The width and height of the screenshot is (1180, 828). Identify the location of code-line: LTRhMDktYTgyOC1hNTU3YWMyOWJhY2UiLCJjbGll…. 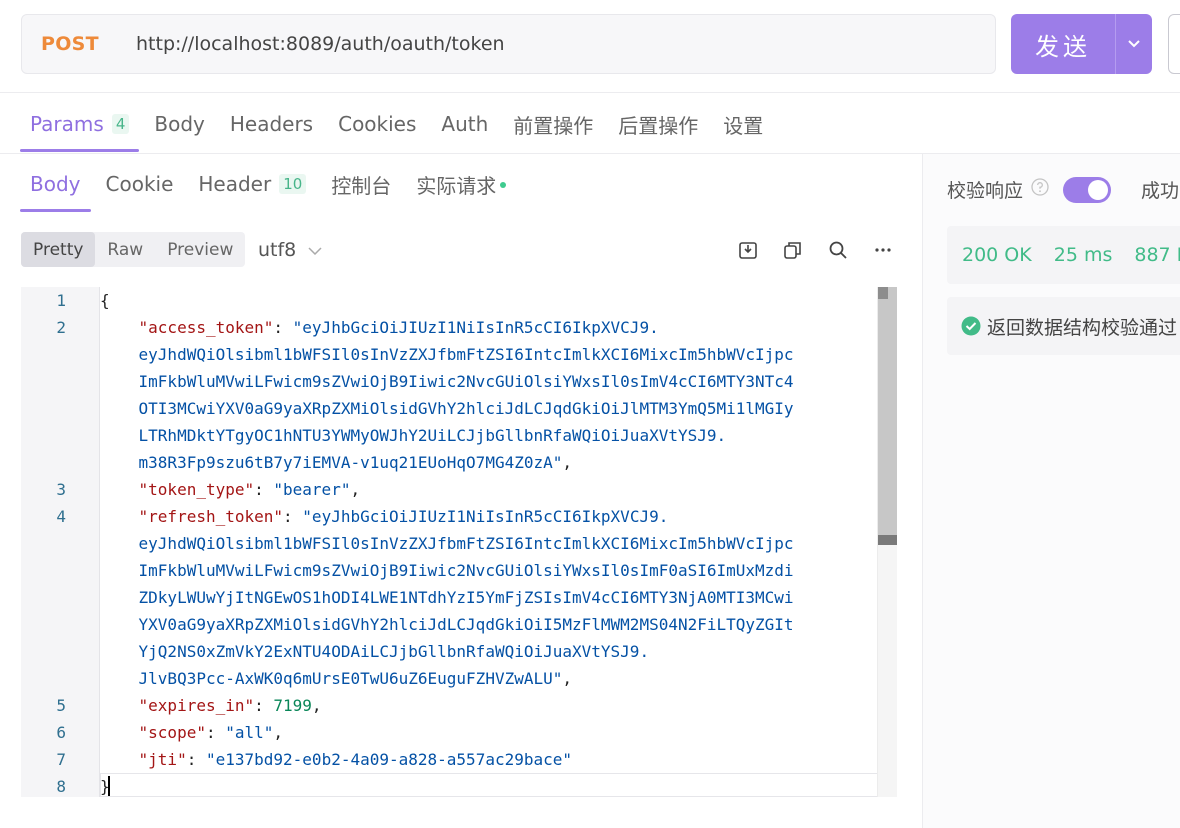
(413, 435).